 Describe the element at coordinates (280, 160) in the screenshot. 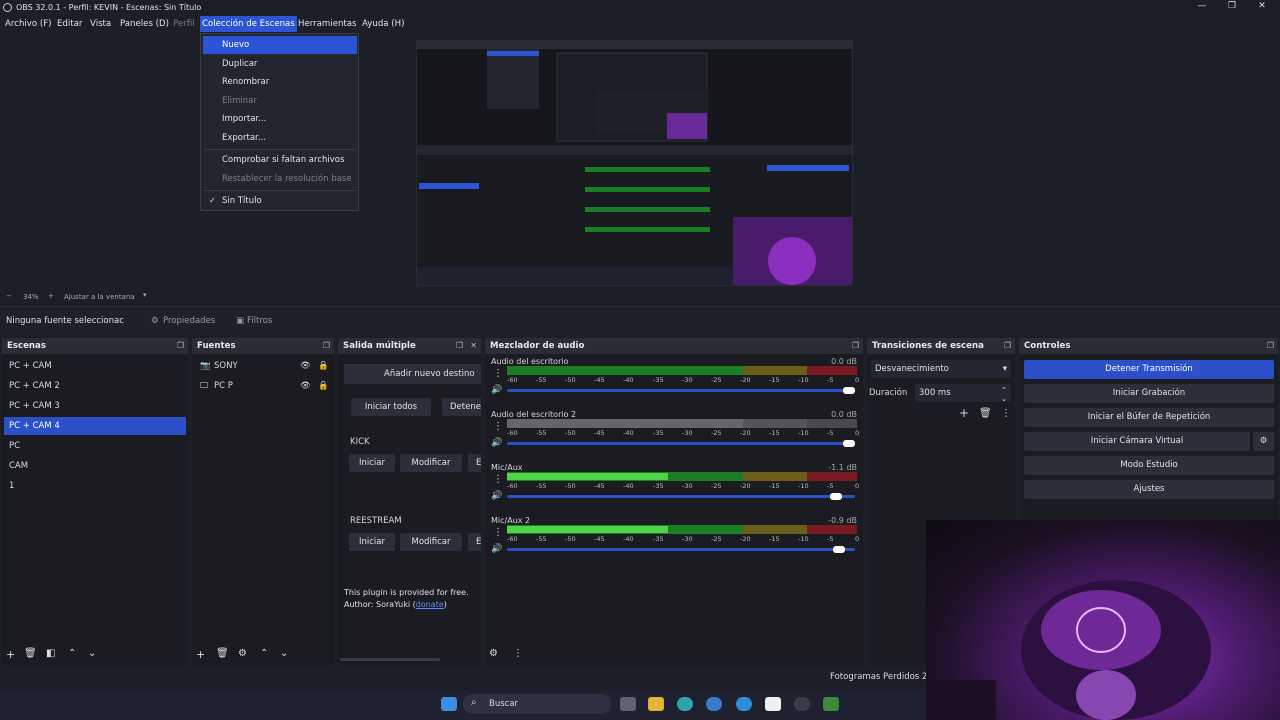

I see `menu-item-check-files: Comprobar si faltan archivos` at that location.